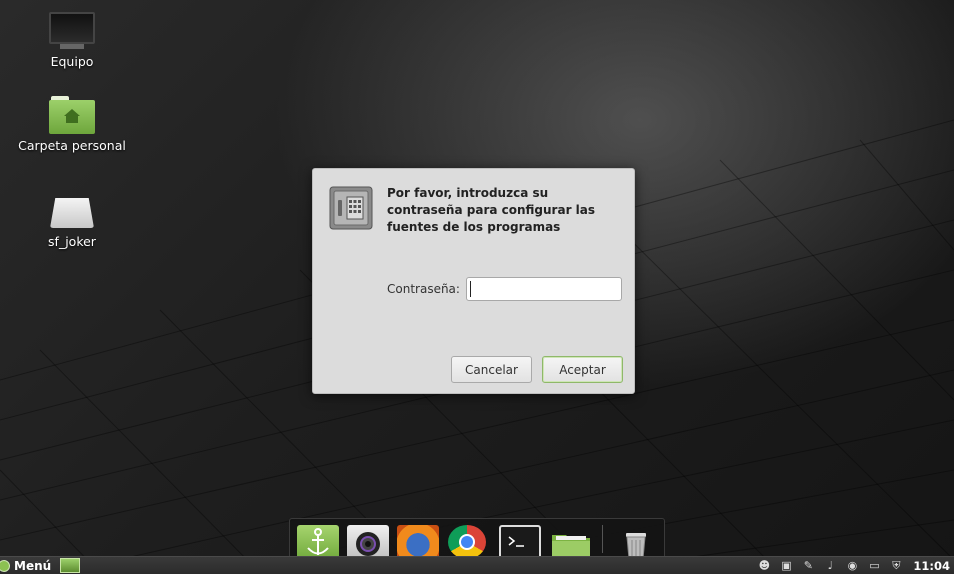  What do you see at coordinates (602, 539) in the screenshot?
I see `dock-separator` at bounding box center [602, 539].